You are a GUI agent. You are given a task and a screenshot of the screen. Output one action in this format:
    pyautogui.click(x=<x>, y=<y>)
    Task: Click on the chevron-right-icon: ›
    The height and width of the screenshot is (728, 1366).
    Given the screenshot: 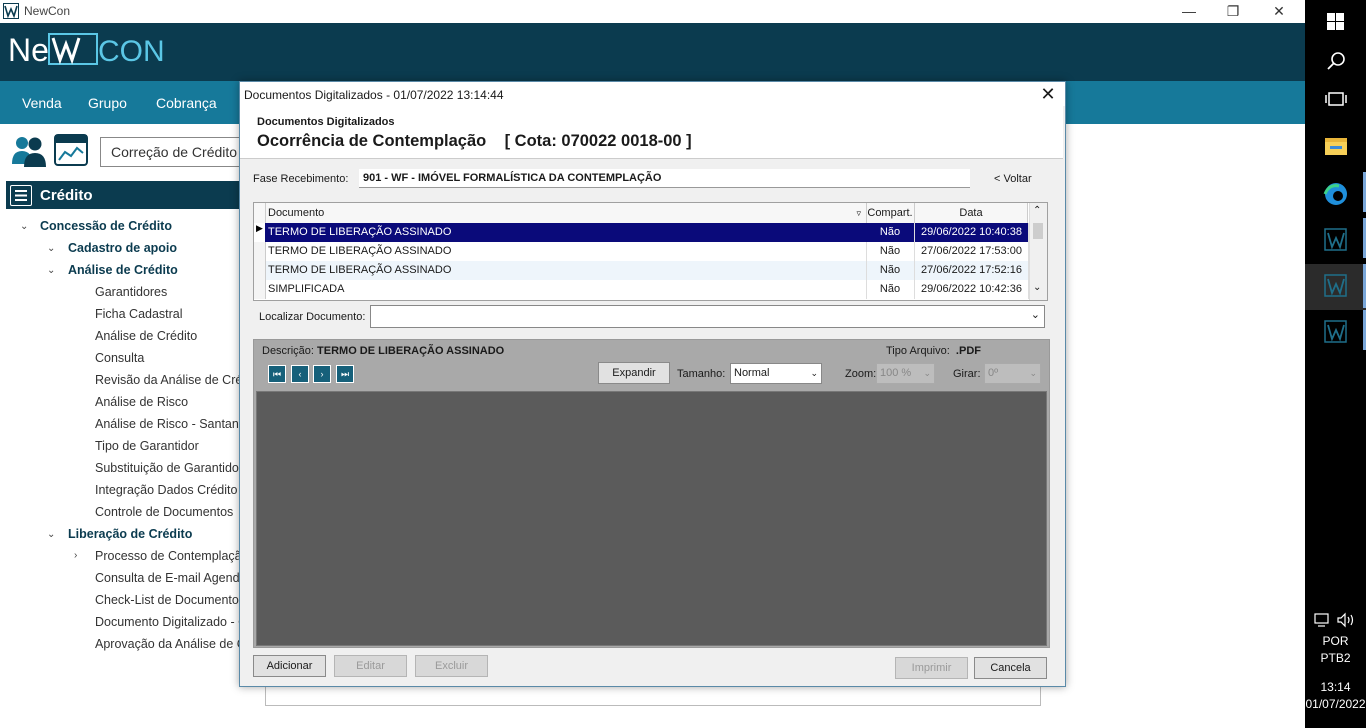 What is the action you would take?
    pyautogui.click(x=75, y=555)
    